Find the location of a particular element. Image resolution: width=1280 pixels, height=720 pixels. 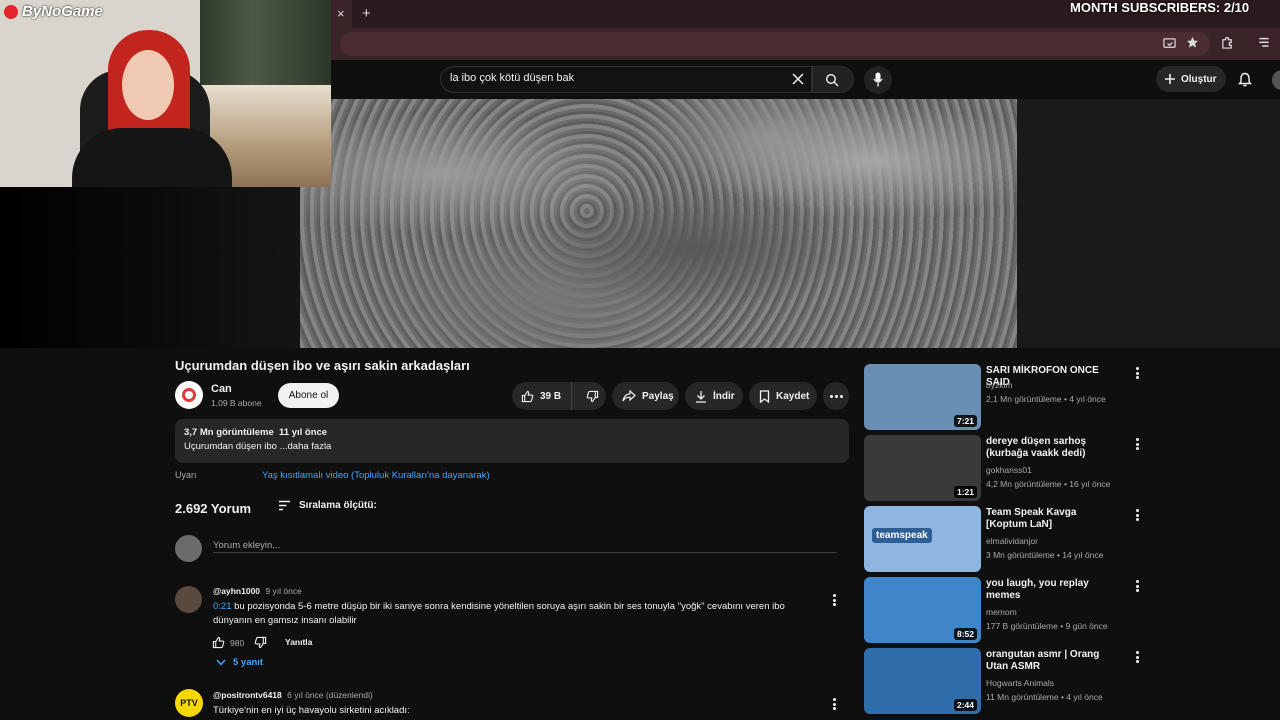

comment-like-count: 980 is located at coordinates (237, 643).